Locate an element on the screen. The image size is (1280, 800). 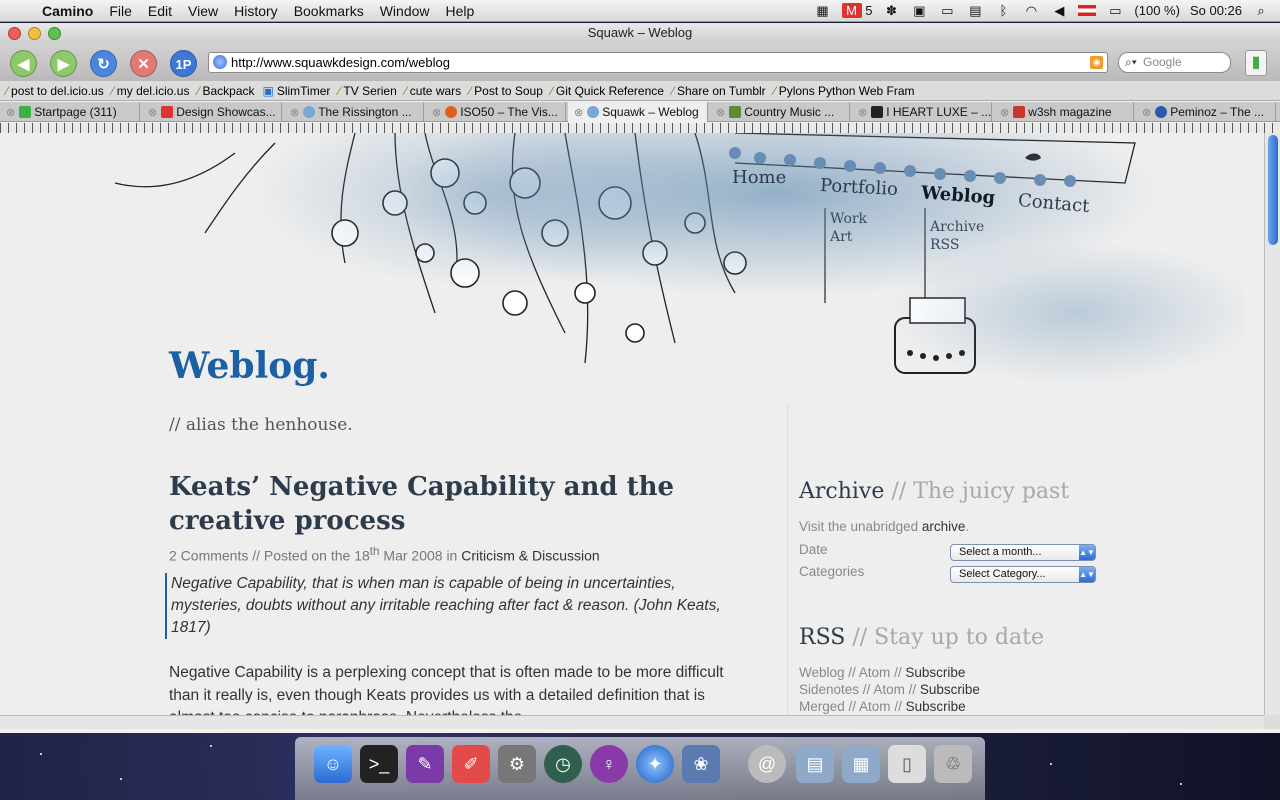
feed-name: Merged is located at coordinates (822, 706).